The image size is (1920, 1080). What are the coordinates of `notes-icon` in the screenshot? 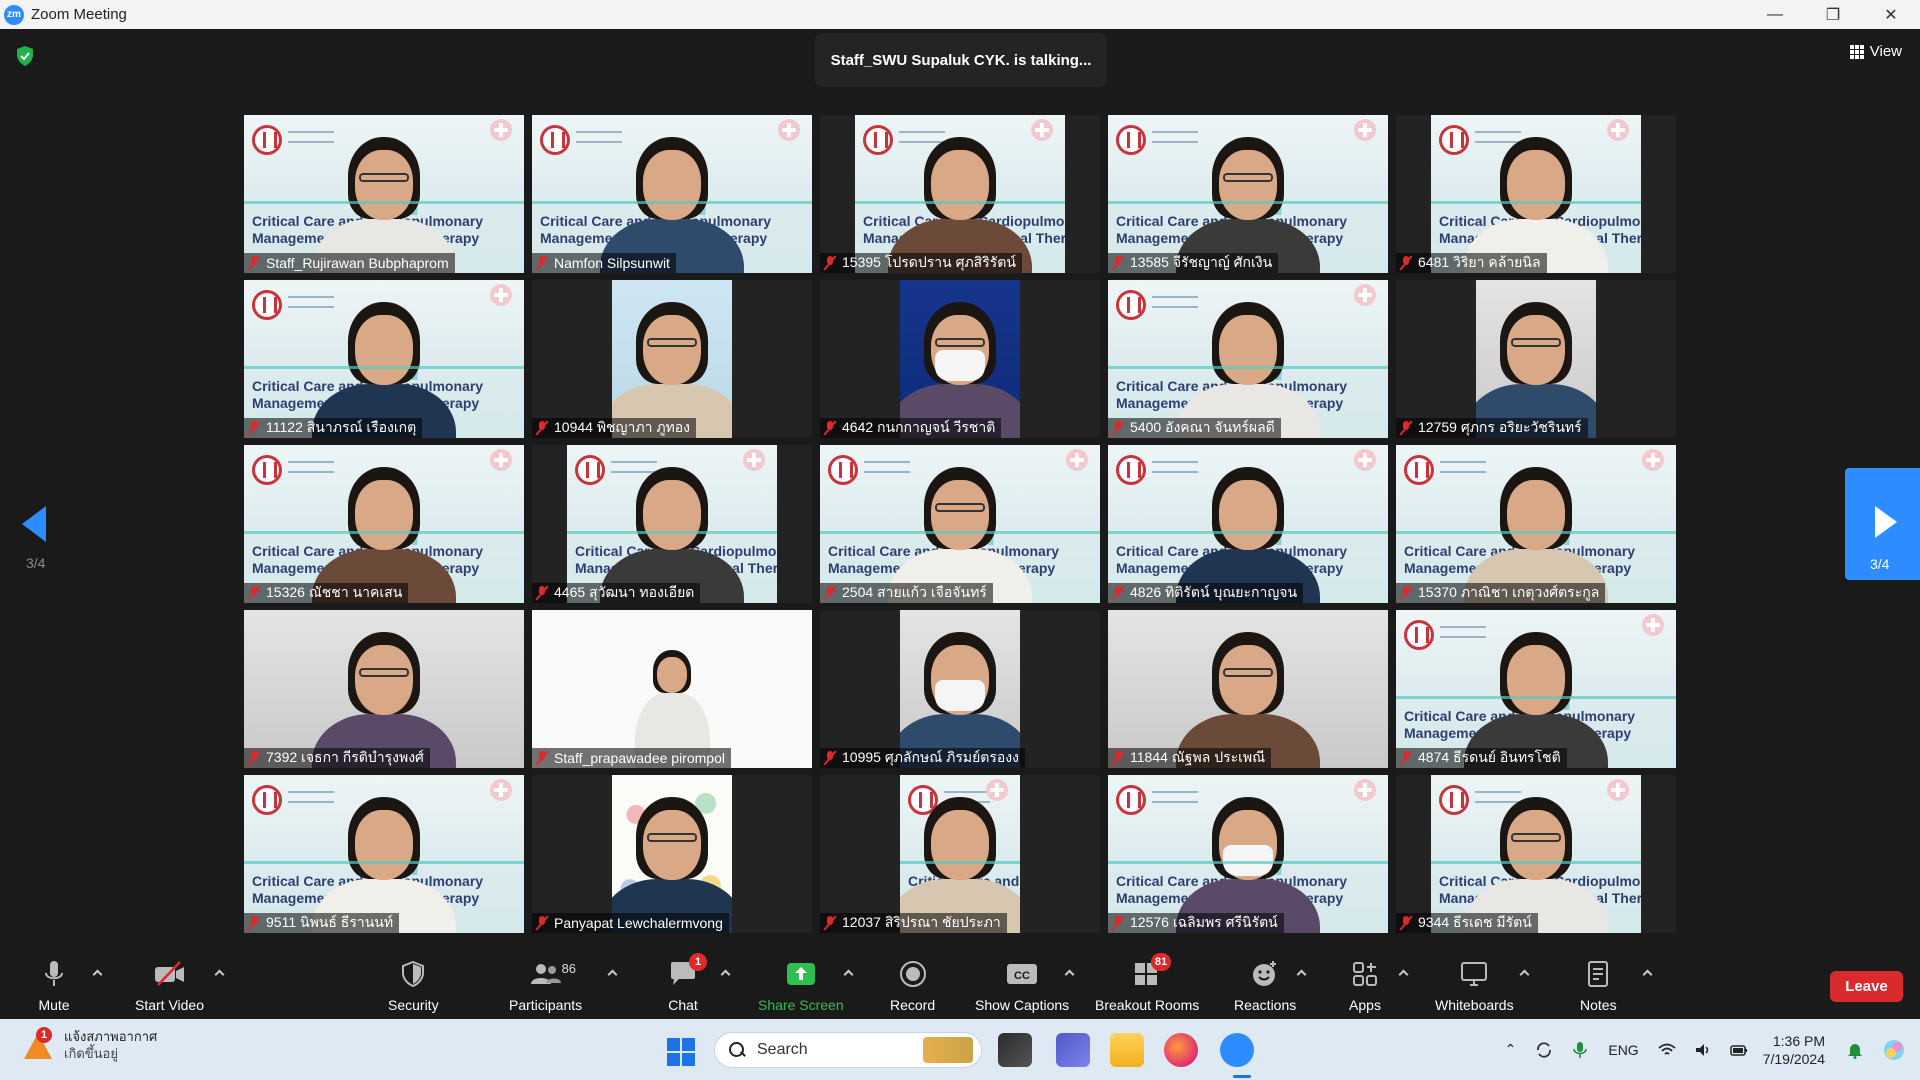 It's located at (1598, 974).